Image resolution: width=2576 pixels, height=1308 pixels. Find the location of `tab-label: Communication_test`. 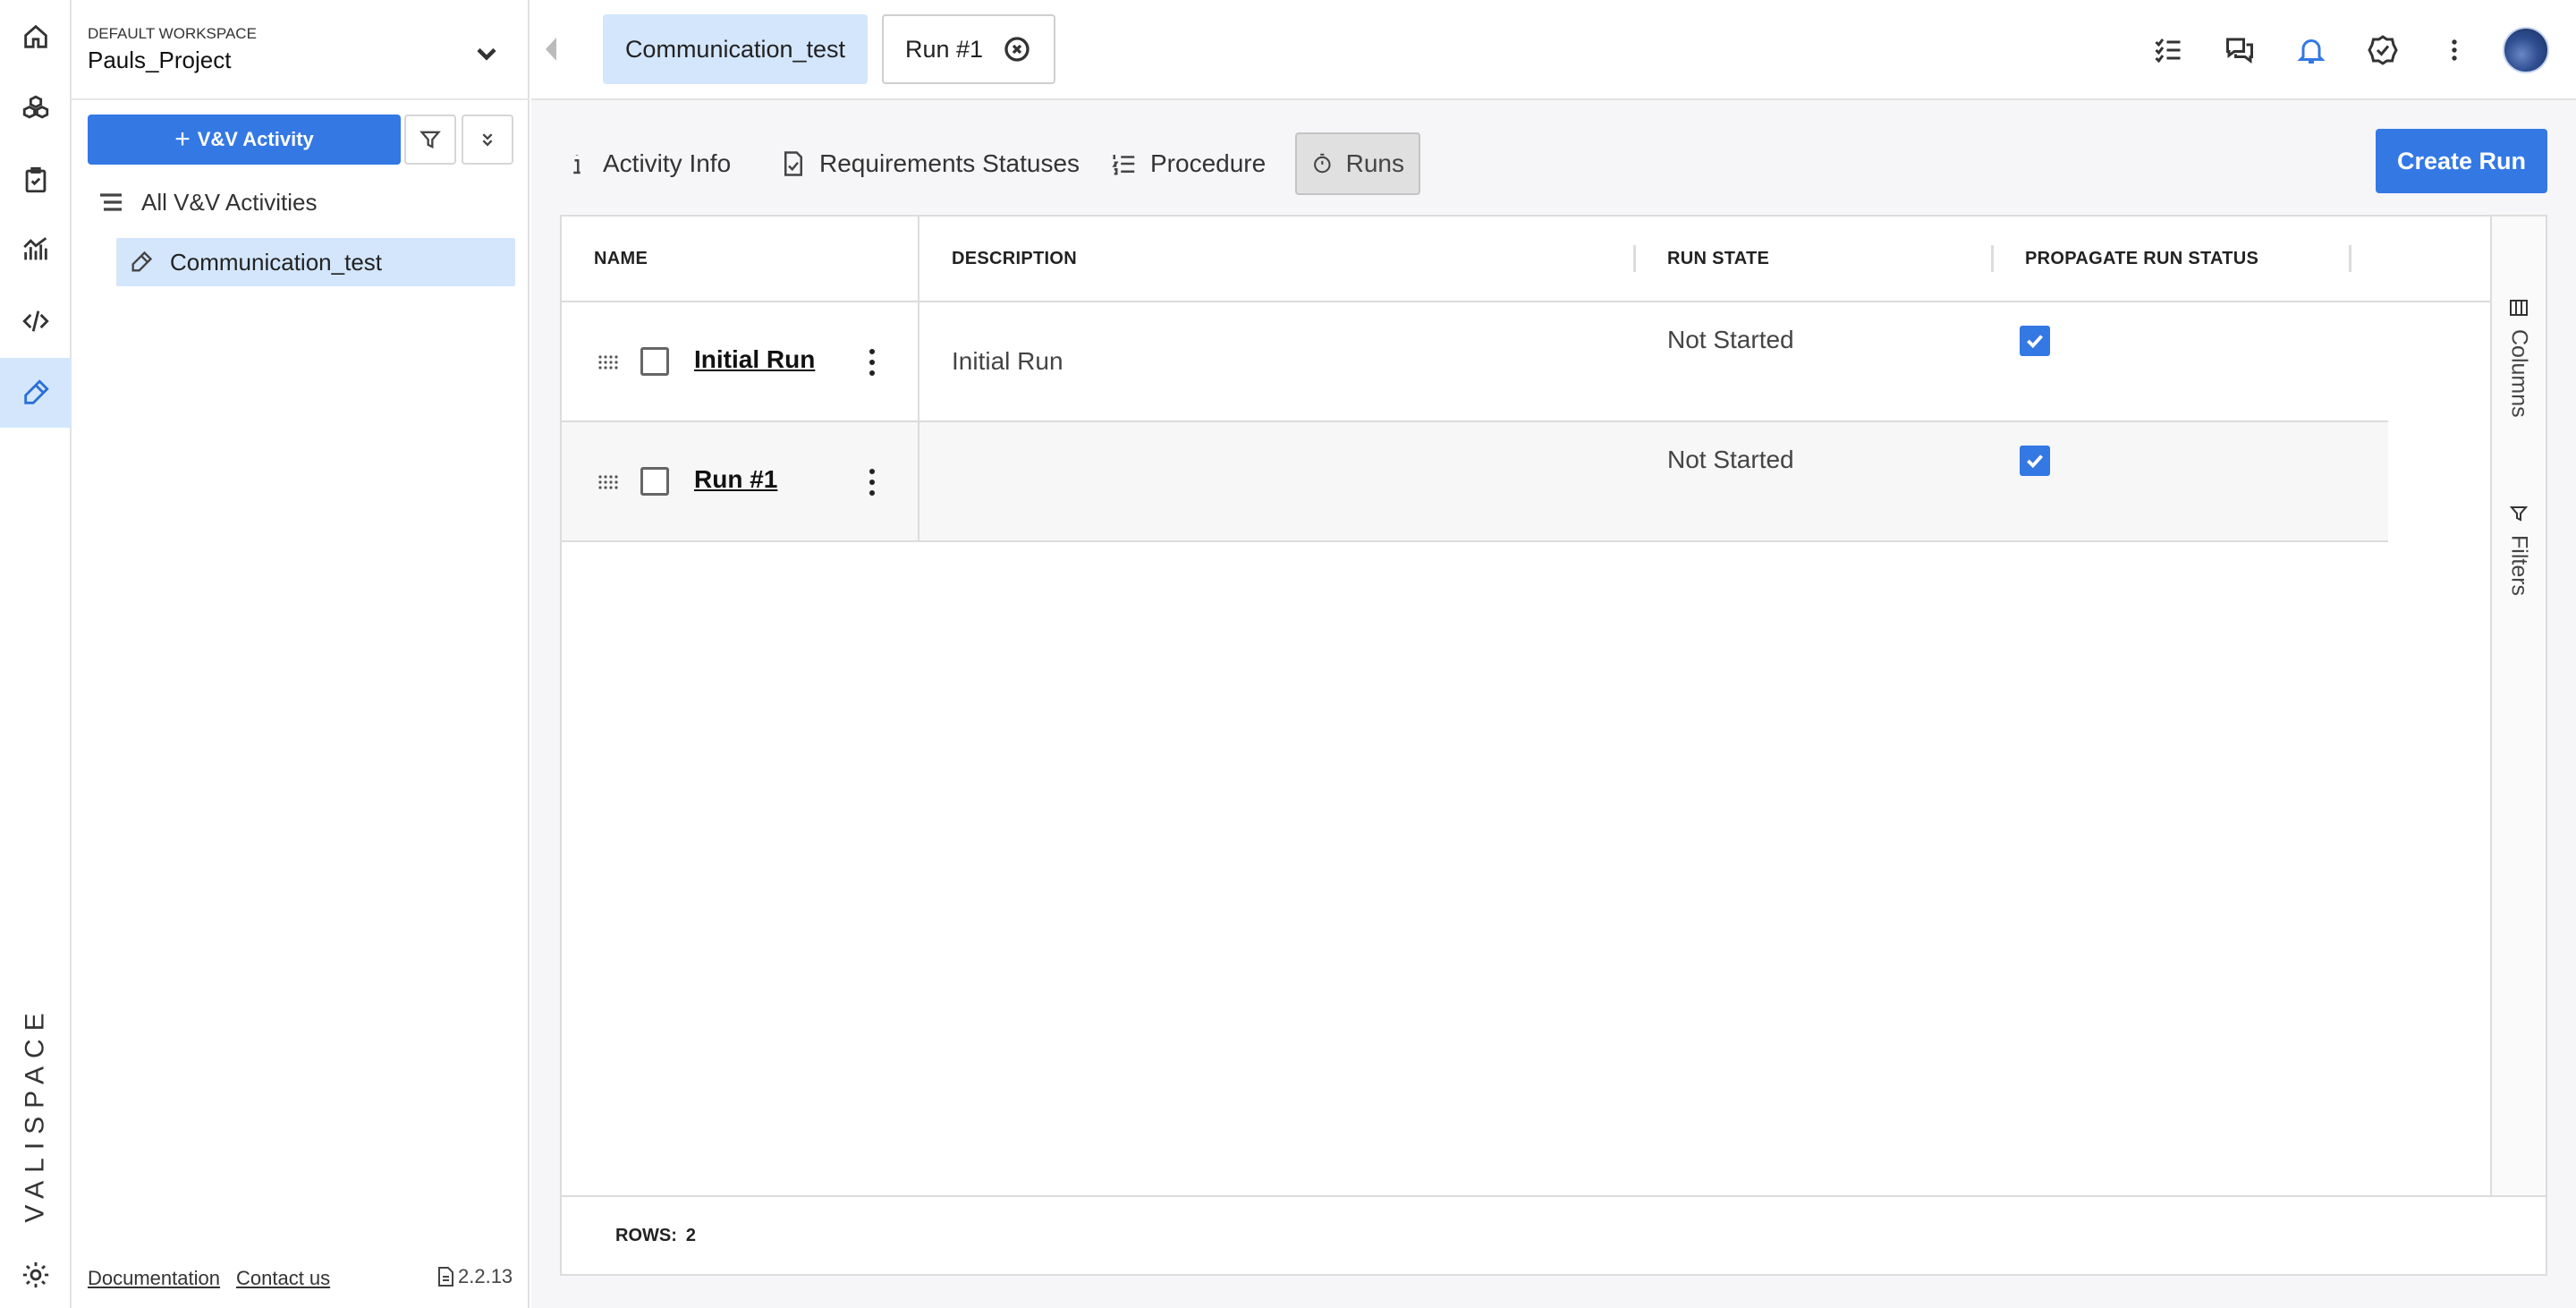

tab-label: Communication_test is located at coordinates (735, 49).